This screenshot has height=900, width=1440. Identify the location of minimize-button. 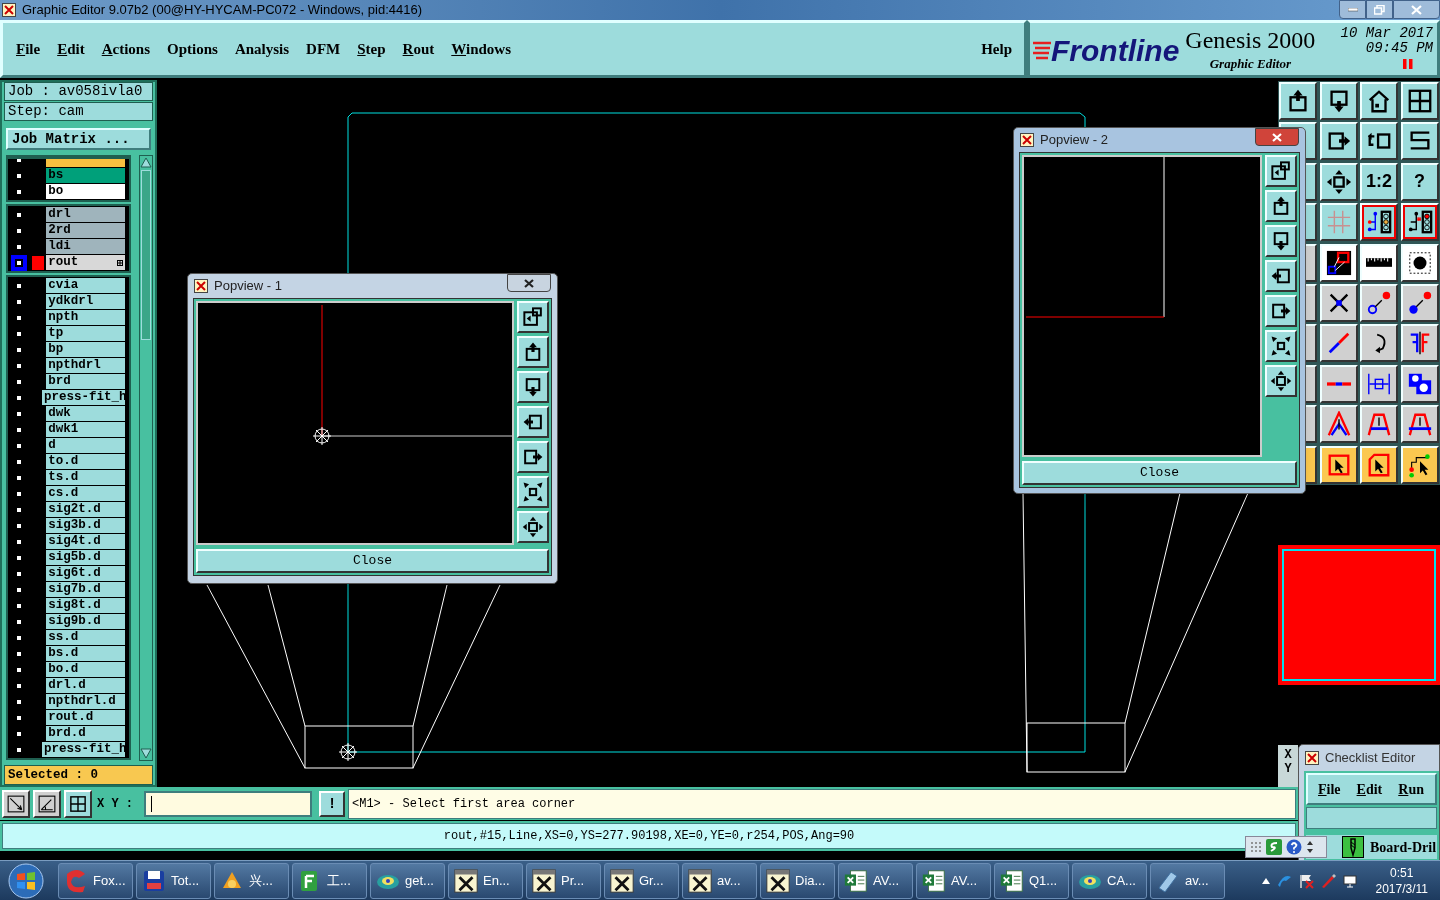
(1352, 9).